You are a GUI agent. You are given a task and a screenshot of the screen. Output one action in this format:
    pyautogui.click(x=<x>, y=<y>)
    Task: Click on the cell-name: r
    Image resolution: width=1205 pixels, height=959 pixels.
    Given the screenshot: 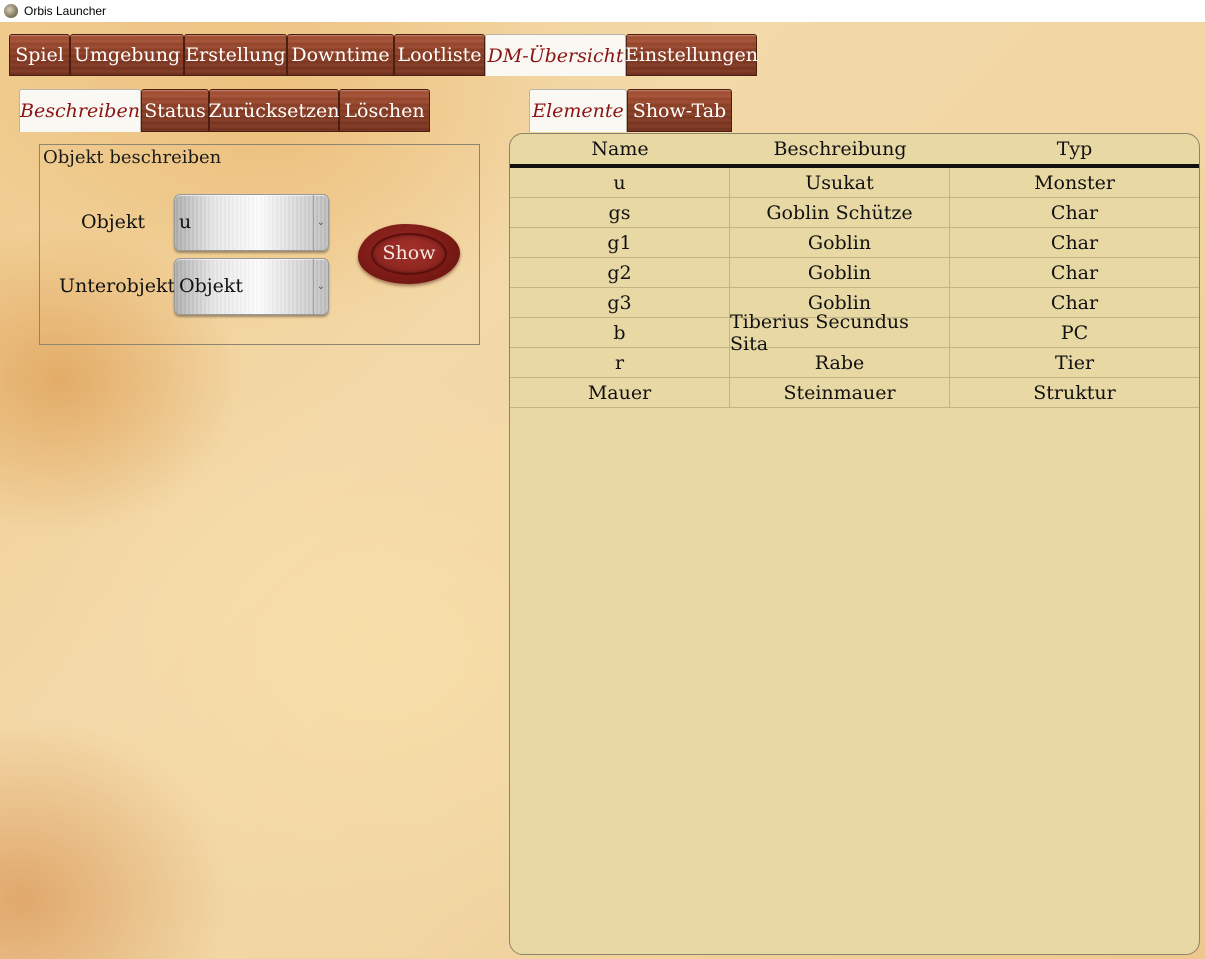 What is the action you would take?
    pyautogui.click(x=620, y=362)
    